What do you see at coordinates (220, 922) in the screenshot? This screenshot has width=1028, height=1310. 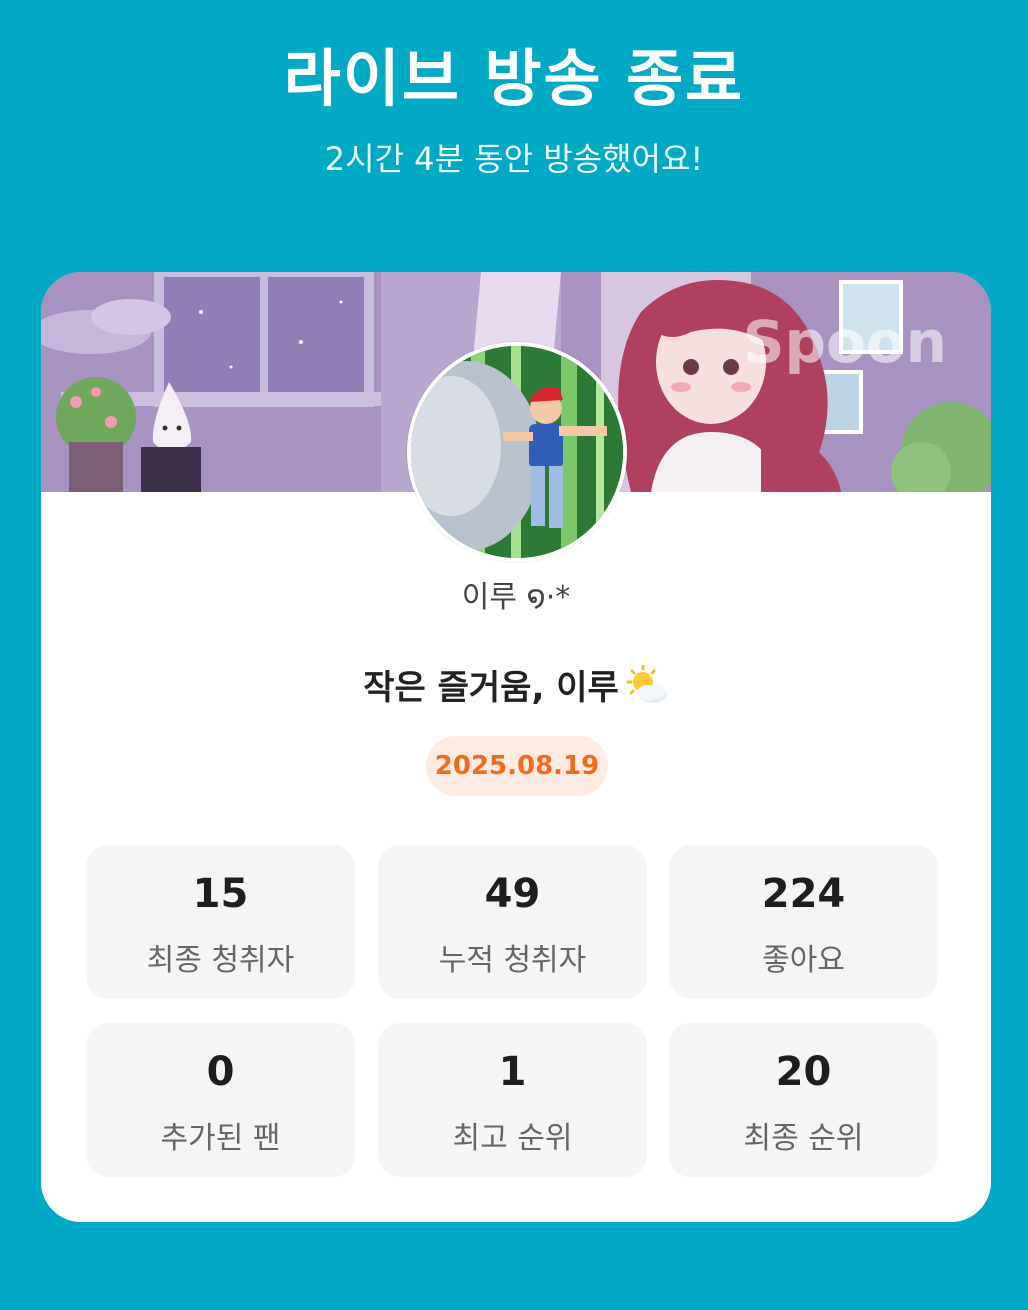 I see `stat-final-listeners: 15 최종 청취자` at bounding box center [220, 922].